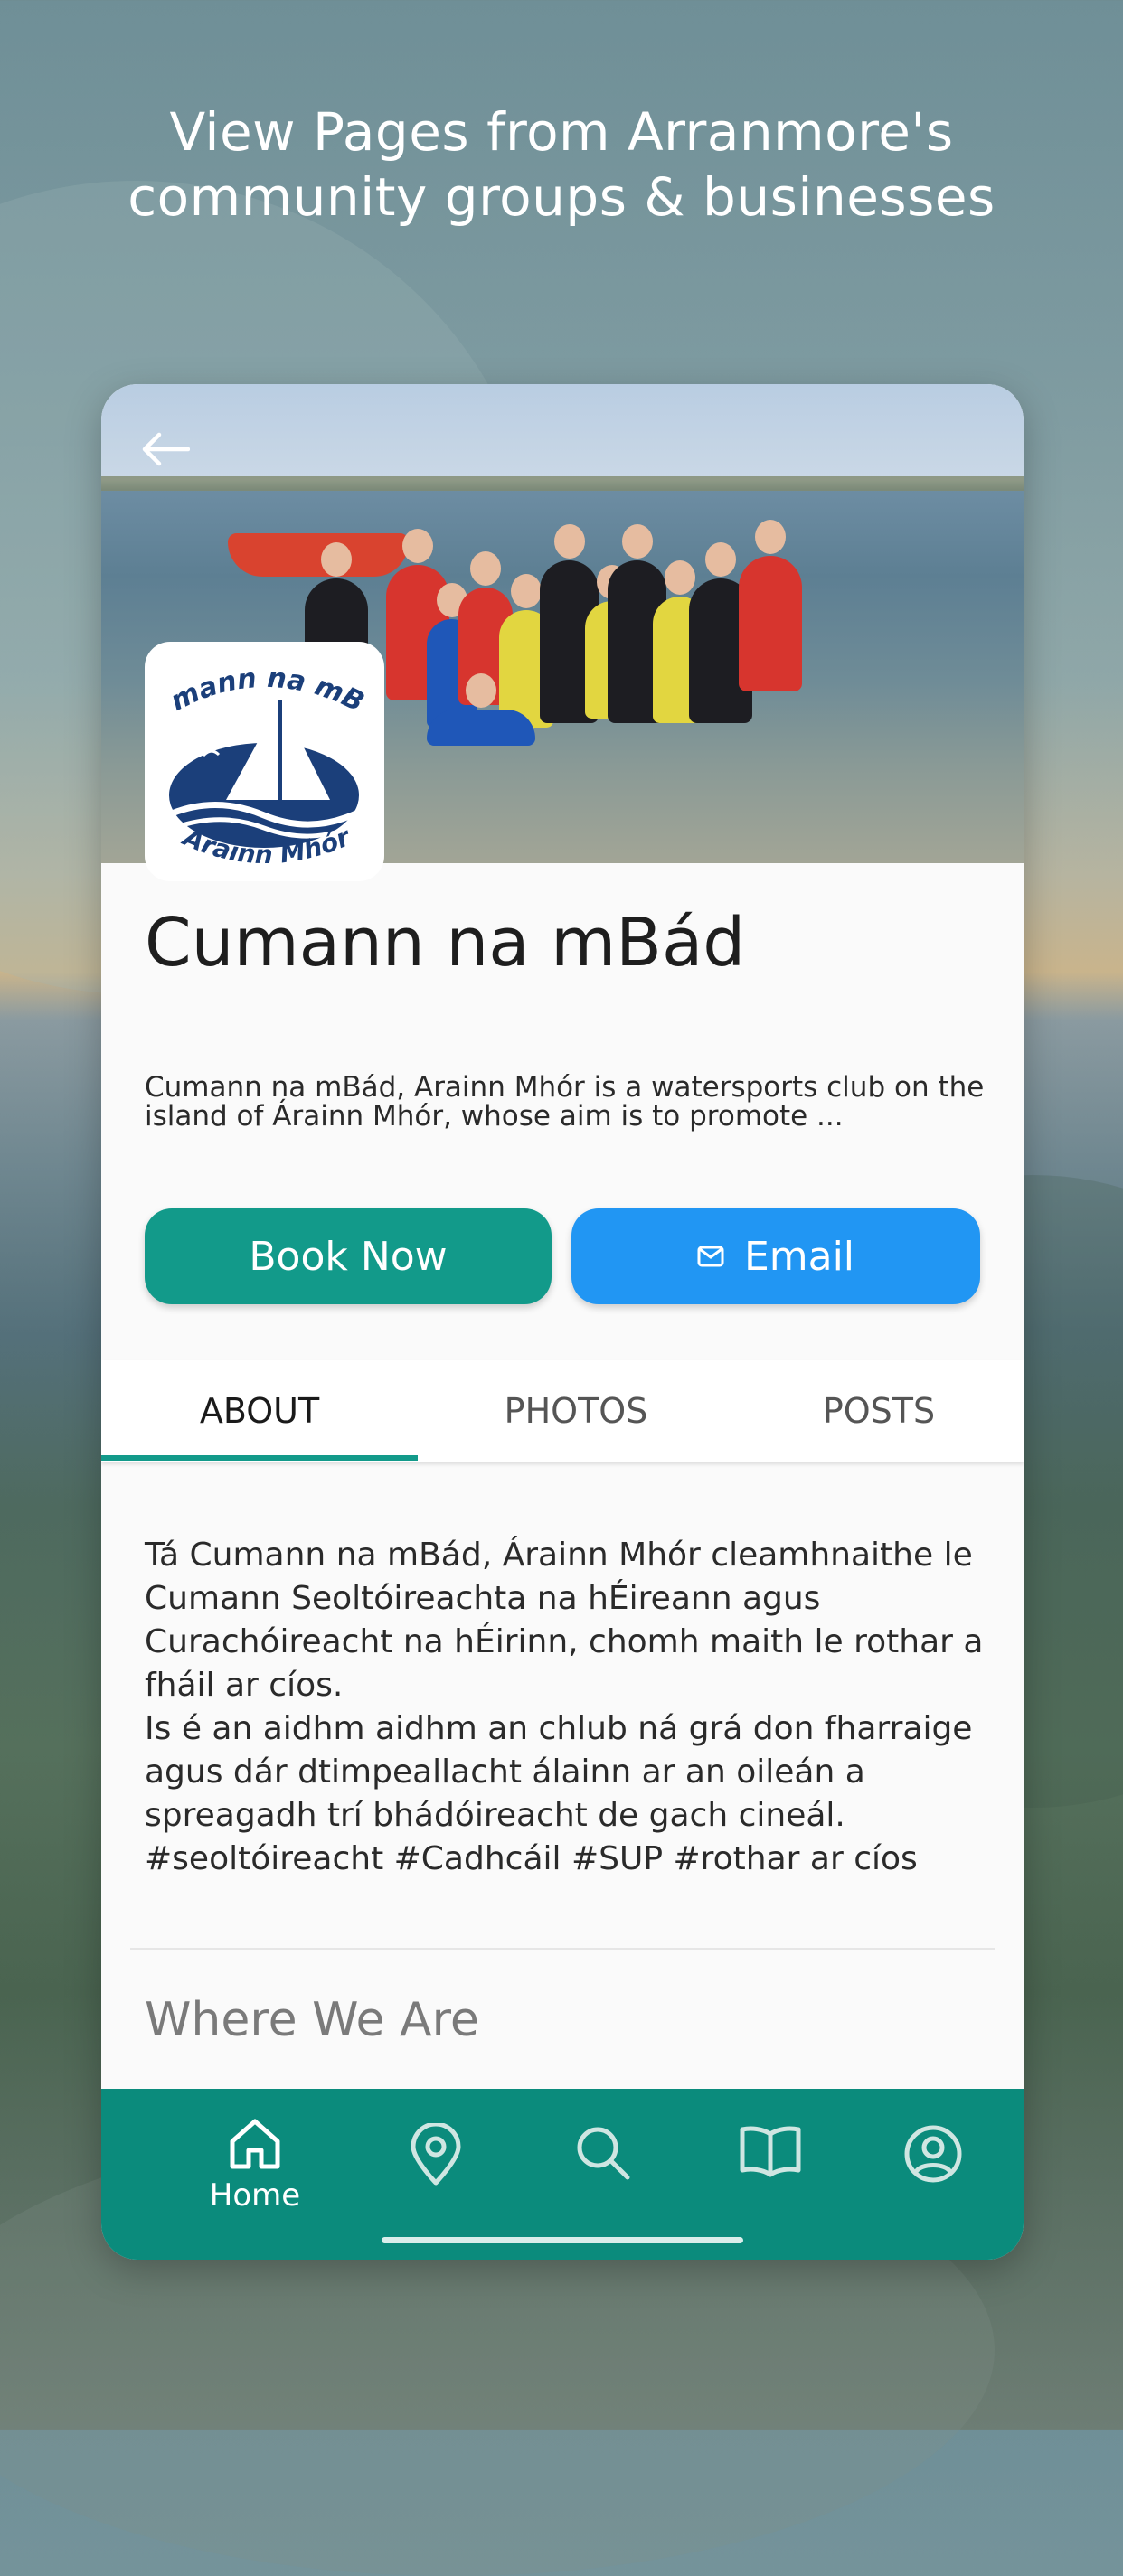 This screenshot has width=1123, height=2576. I want to click on back-button, so click(164, 449).